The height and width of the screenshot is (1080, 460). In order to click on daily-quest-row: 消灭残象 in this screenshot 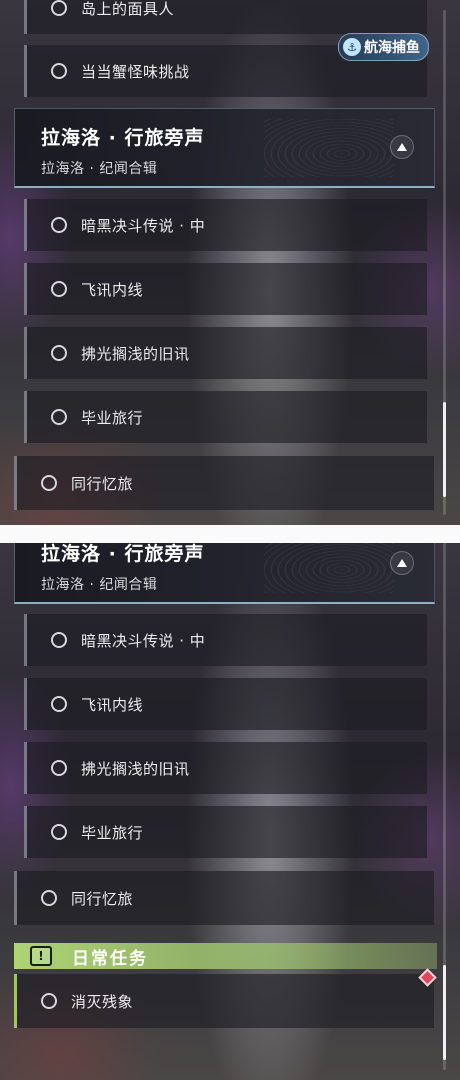, I will do `click(224, 1001)`.